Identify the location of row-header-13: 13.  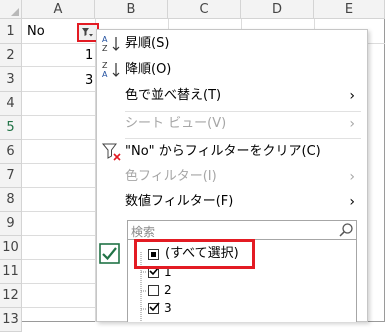
(11, 320).